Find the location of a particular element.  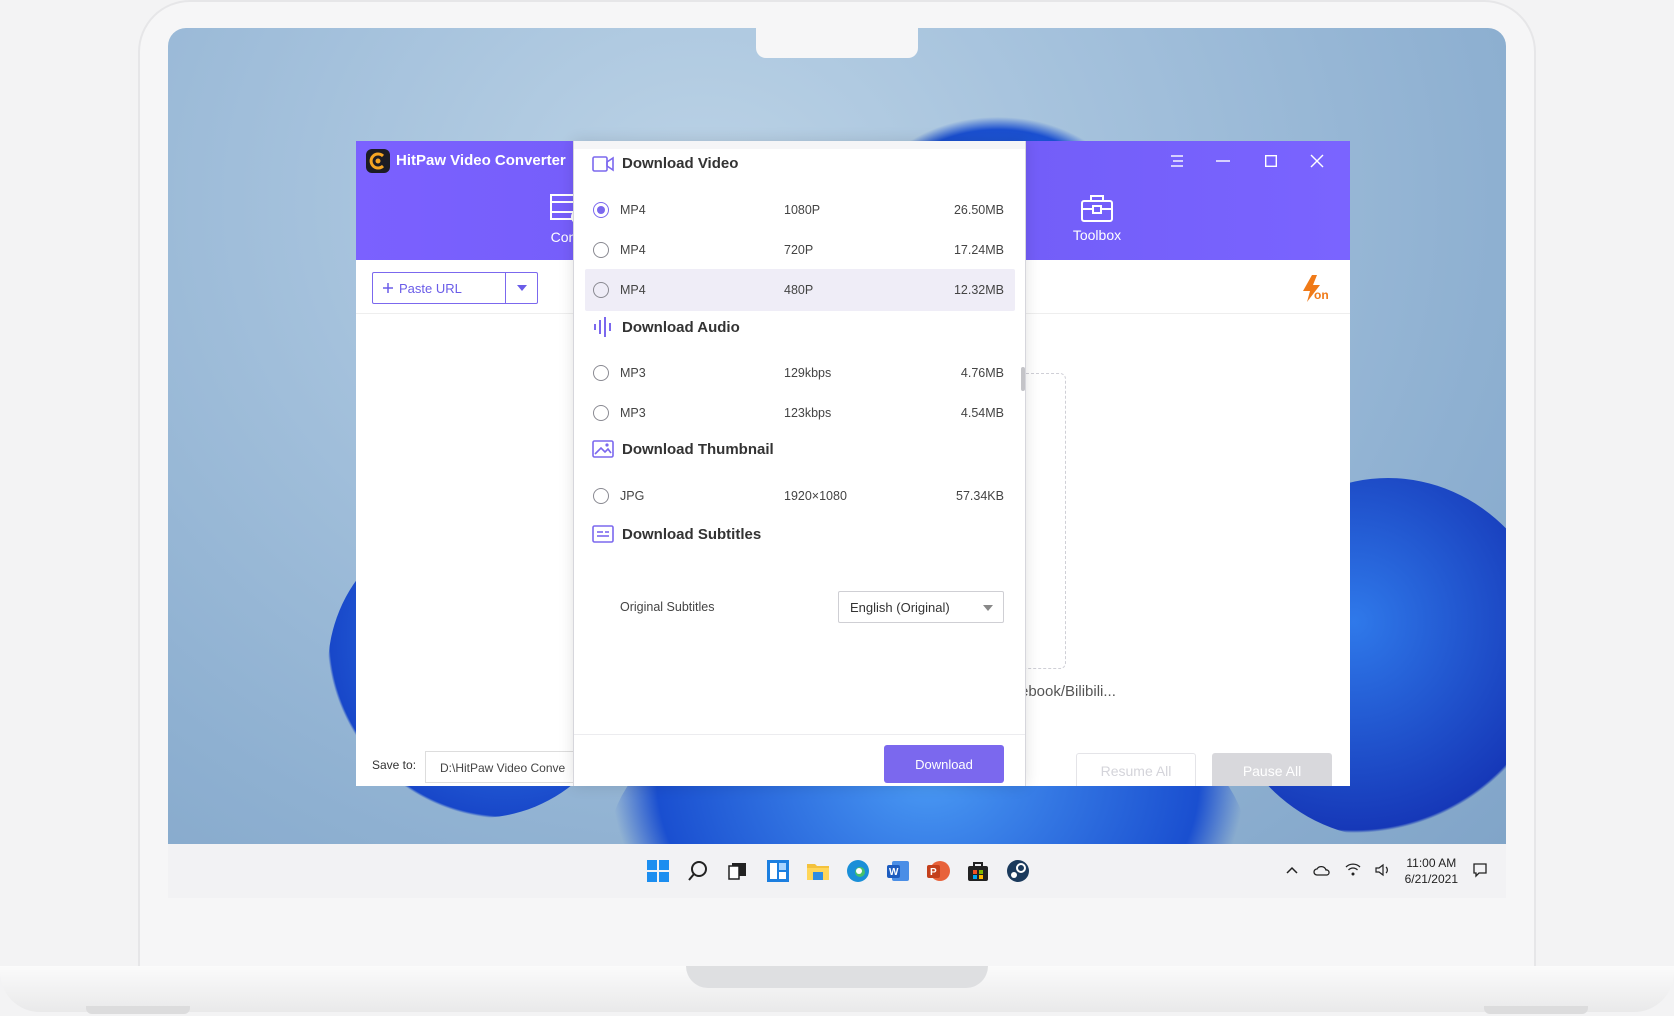

section-download-subtitles: Download Subtitles is located at coordinates (676, 534).